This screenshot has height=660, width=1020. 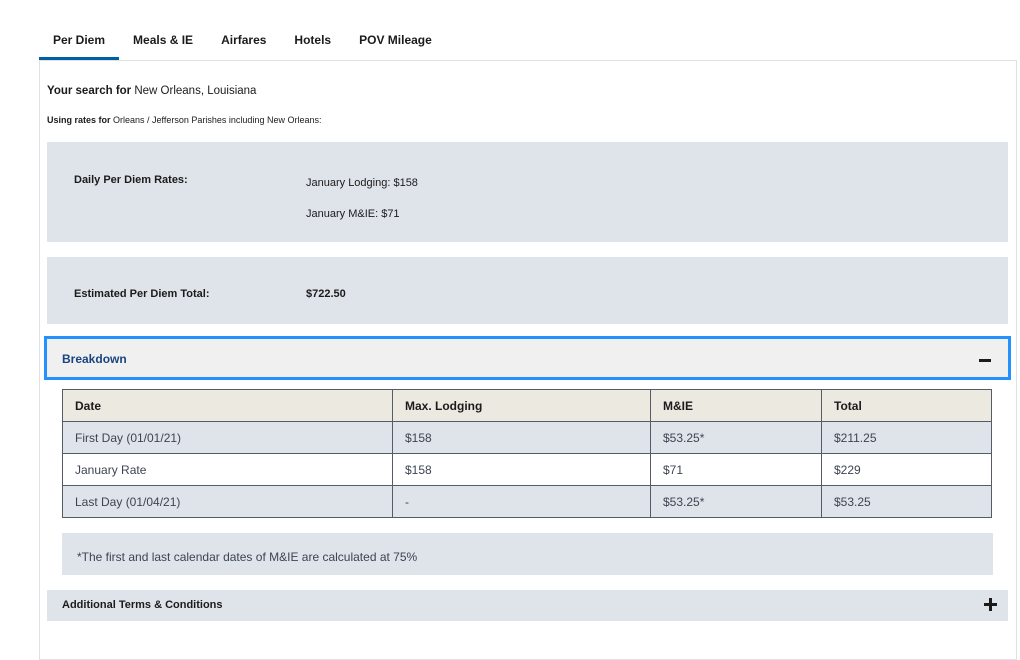 What do you see at coordinates (736, 469) in the screenshot?
I see `table-cell: $71` at bounding box center [736, 469].